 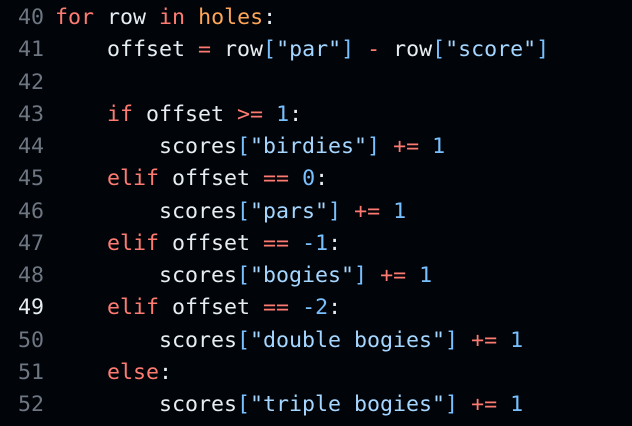 I want to click on line-number: 45, so click(x=30, y=179).